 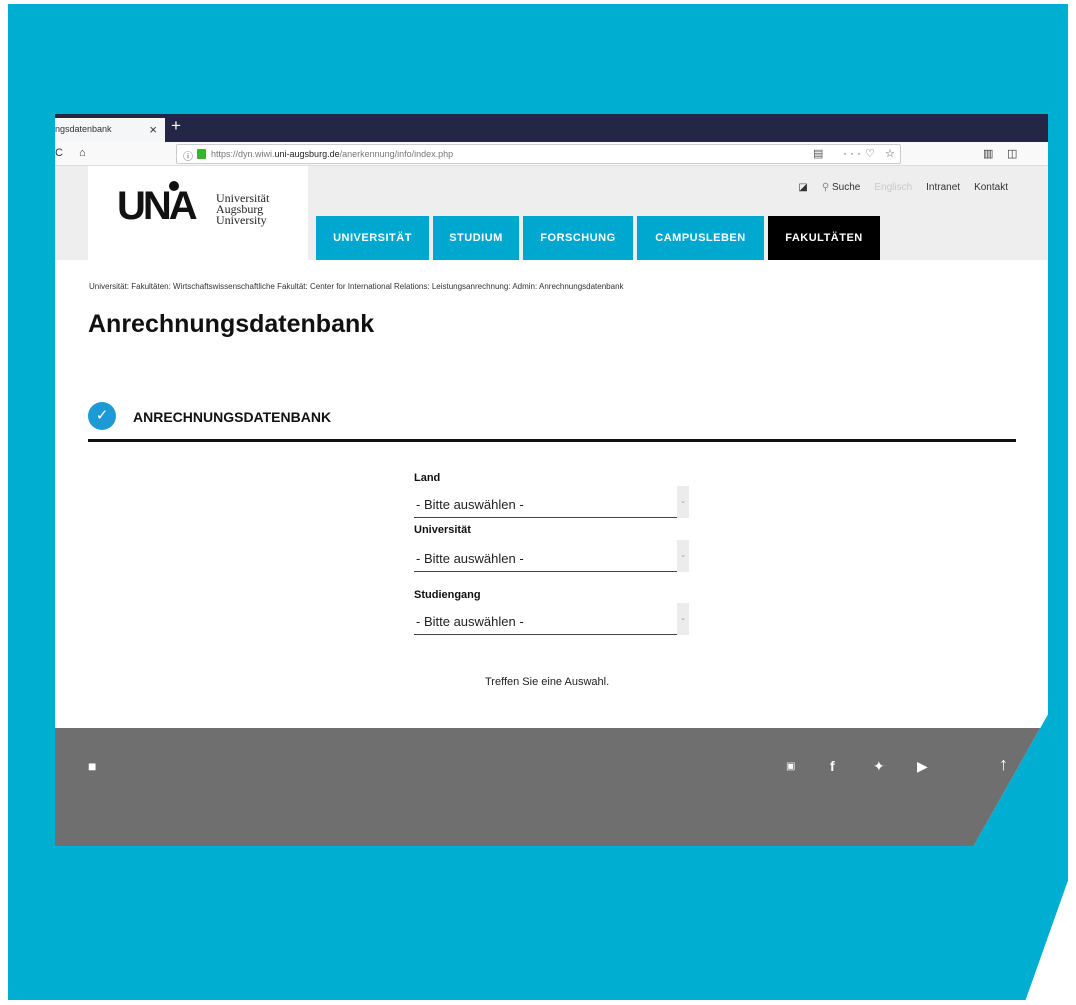 I want to click on new-tab-icon: +, so click(x=176, y=126).